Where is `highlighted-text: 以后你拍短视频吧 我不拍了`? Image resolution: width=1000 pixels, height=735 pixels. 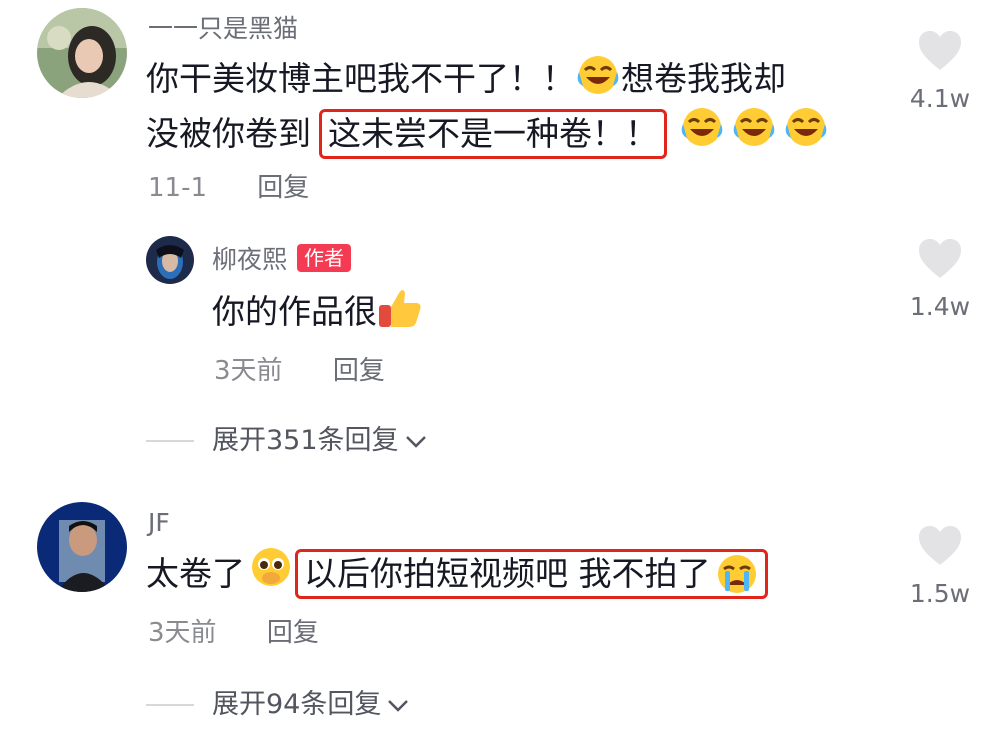
highlighted-text: 以后你拍短视频吧 我不拍了 is located at coordinates (531, 574).